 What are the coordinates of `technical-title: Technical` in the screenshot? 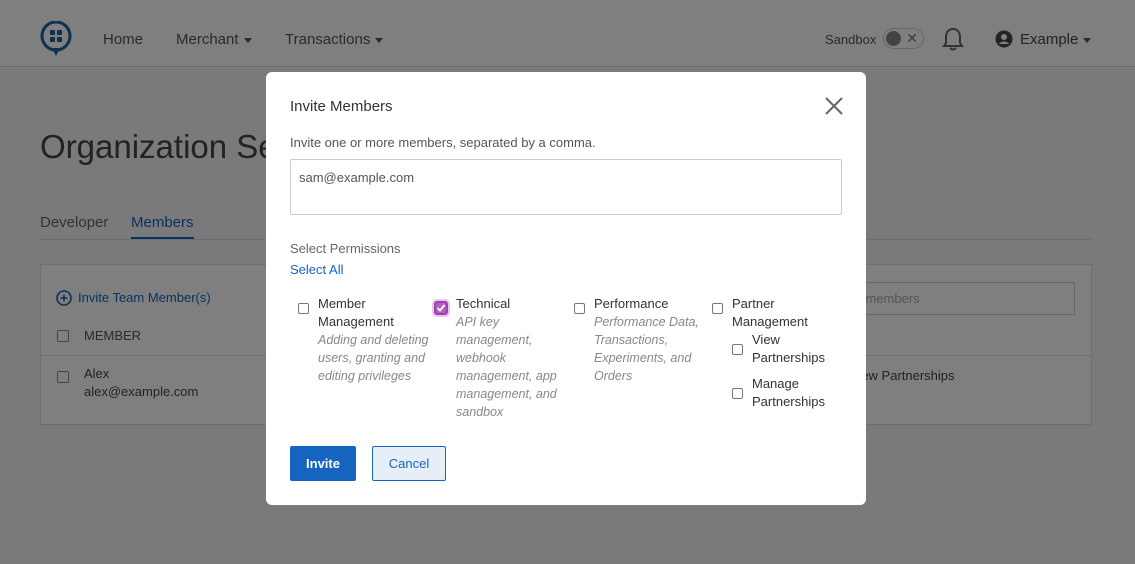 It's located at (483, 304).